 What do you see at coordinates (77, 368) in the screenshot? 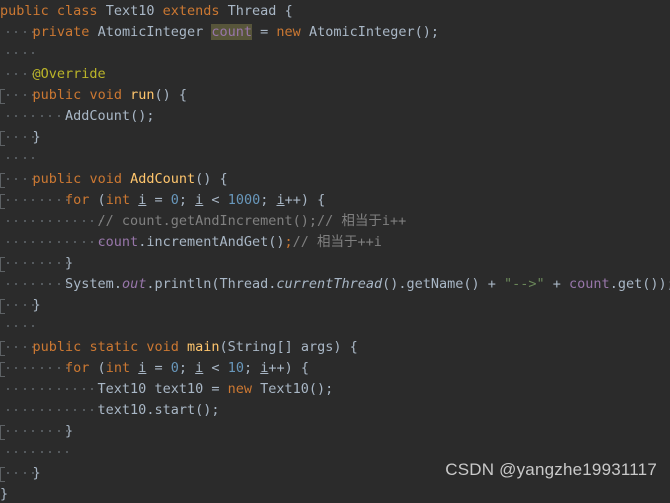
I see `code-token: for` at bounding box center [77, 368].